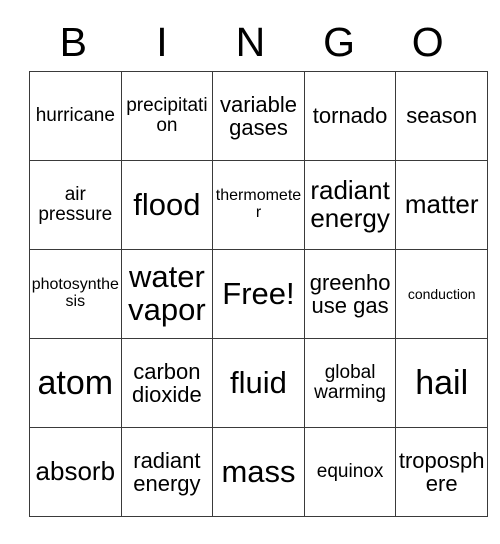 The width and height of the screenshot is (500, 544). I want to click on bingo-cell-label: greenhouse gas, so click(350, 293).